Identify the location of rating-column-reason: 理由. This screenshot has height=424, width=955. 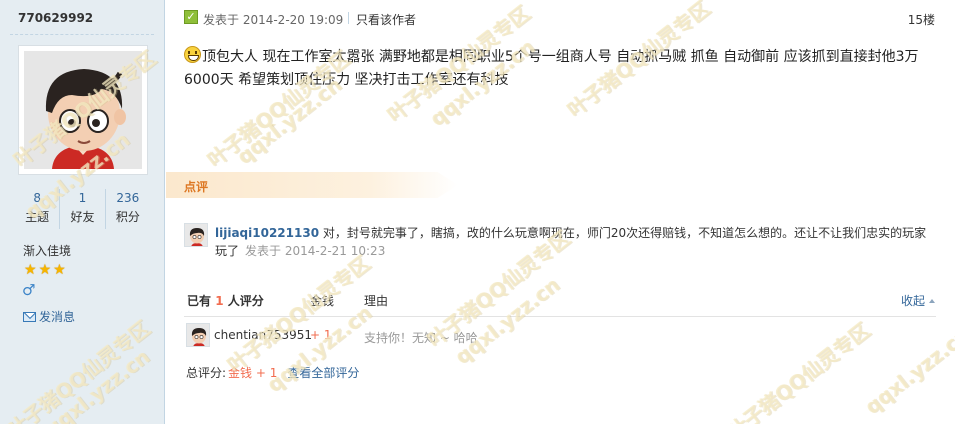
(376, 301).